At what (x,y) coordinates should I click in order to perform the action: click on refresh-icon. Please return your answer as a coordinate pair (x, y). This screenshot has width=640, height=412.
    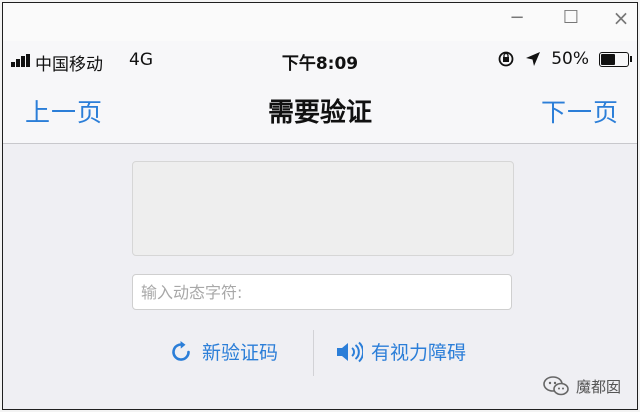
    Looking at the image, I should click on (181, 350).